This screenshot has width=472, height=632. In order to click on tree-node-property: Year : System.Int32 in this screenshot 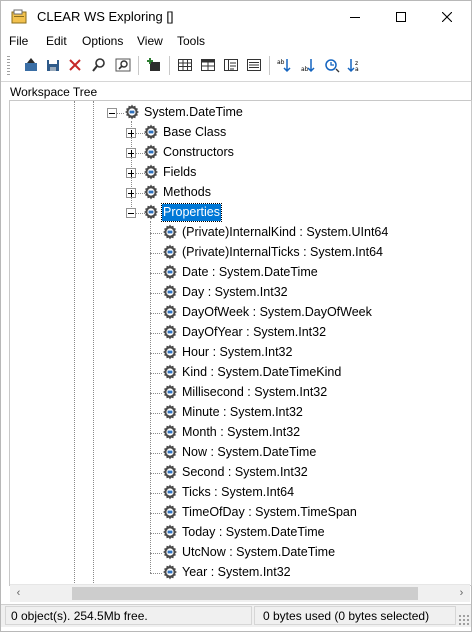, I will do `click(236, 572)`.